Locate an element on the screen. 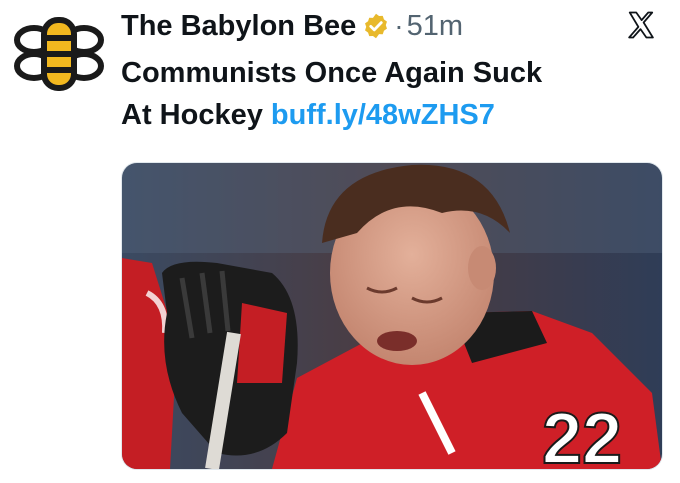 The image size is (680, 483). tweet-text-line-2: At Hockey buff.ly/48wZHS7 is located at coordinates (391, 115).